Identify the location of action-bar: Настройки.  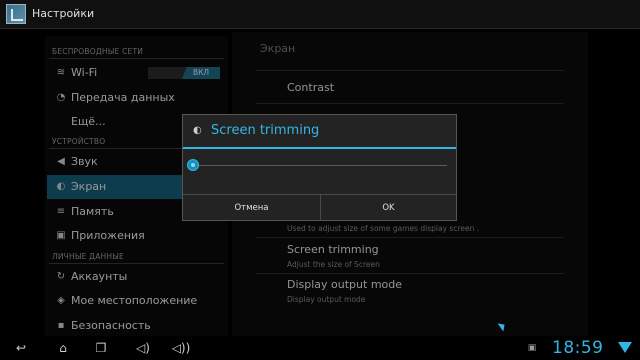
(320, 14).